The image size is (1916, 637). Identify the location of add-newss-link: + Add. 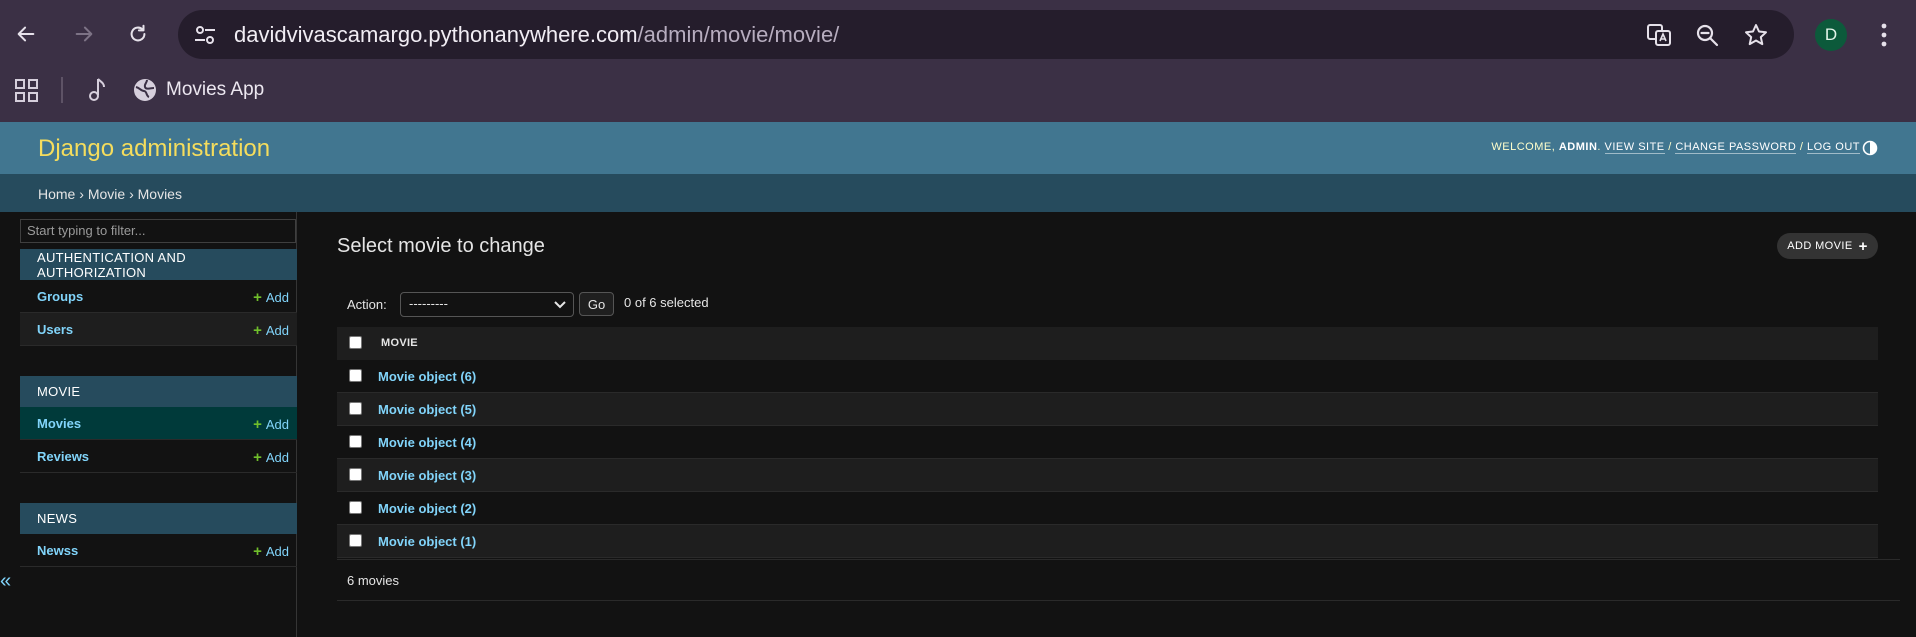
(271, 551).